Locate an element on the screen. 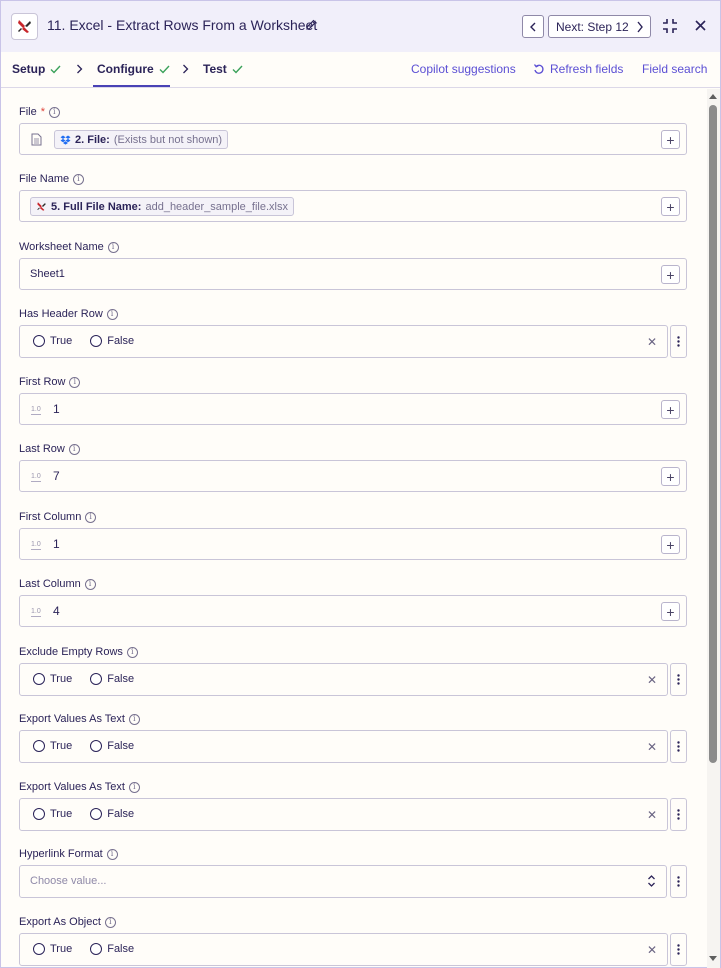  refresh-icon is located at coordinates (538, 69).